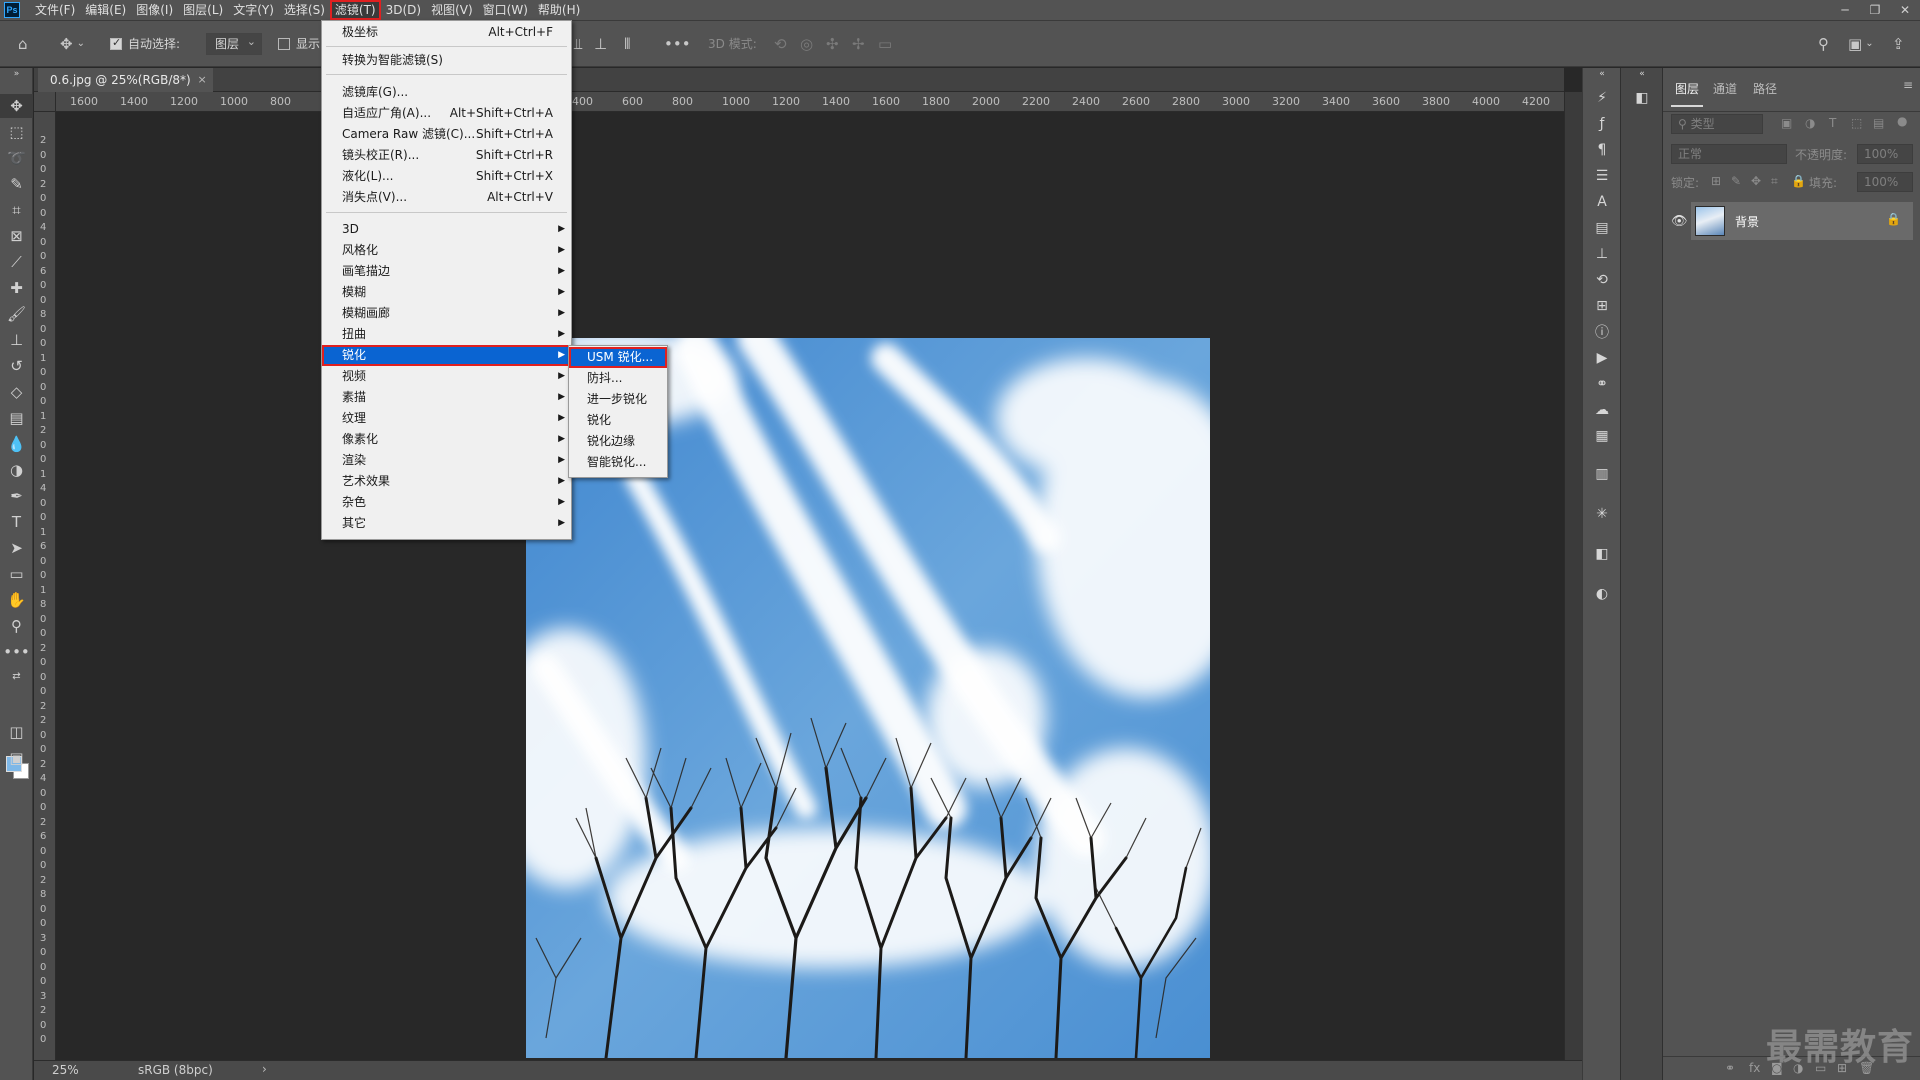  What do you see at coordinates (1861, 43) in the screenshot?
I see `workspace-icon: ▣ ⌄` at bounding box center [1861, 43].